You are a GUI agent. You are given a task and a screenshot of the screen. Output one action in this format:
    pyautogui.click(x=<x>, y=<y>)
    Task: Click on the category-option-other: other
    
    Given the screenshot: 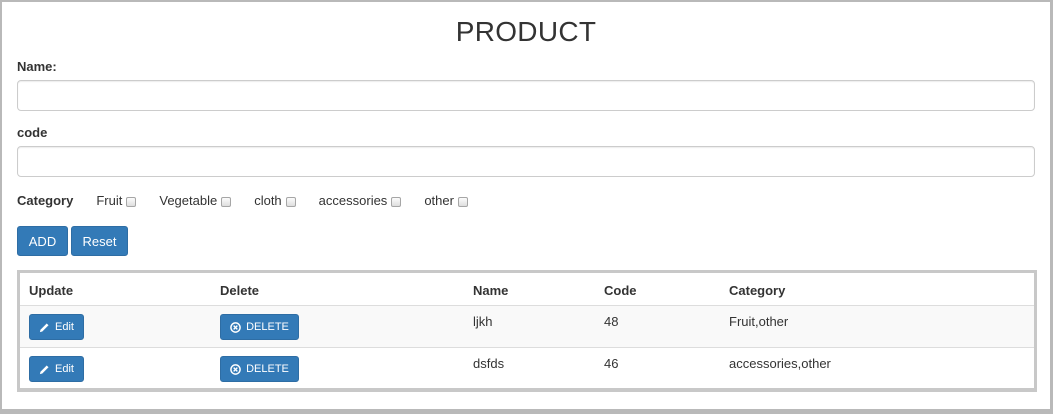 What is the action you would take?
    pyautogui.click(x=446, y=200)
    